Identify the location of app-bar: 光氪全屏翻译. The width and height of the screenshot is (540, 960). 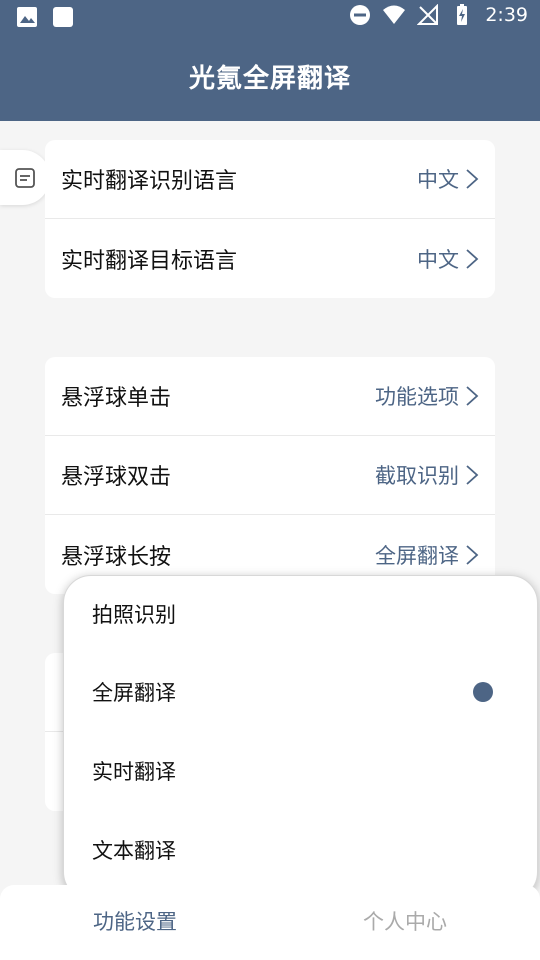
(270, 79).